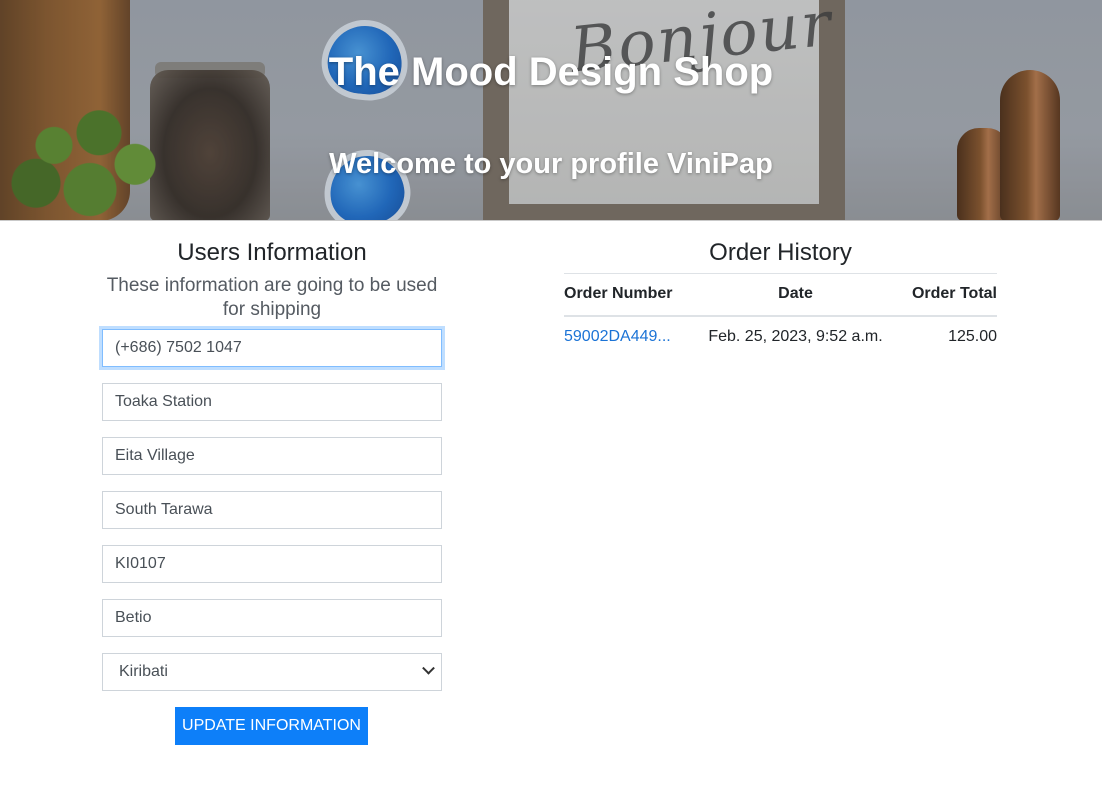 Image resolution: width=1102 pixels, height=803 pixels. What do you see at coordinates (272, 456) in the screenshot?
I see `street-address-2-field: Eita Village` at bounding box center [272, 456].